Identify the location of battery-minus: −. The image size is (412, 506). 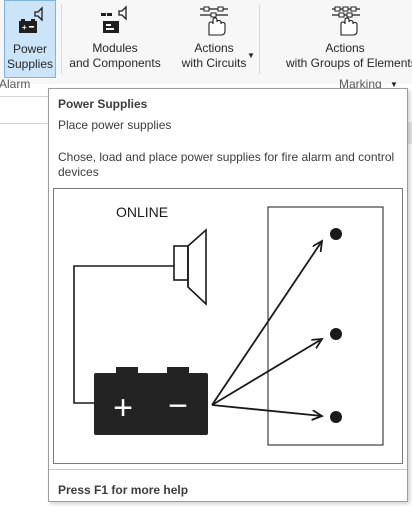
(178, 406).